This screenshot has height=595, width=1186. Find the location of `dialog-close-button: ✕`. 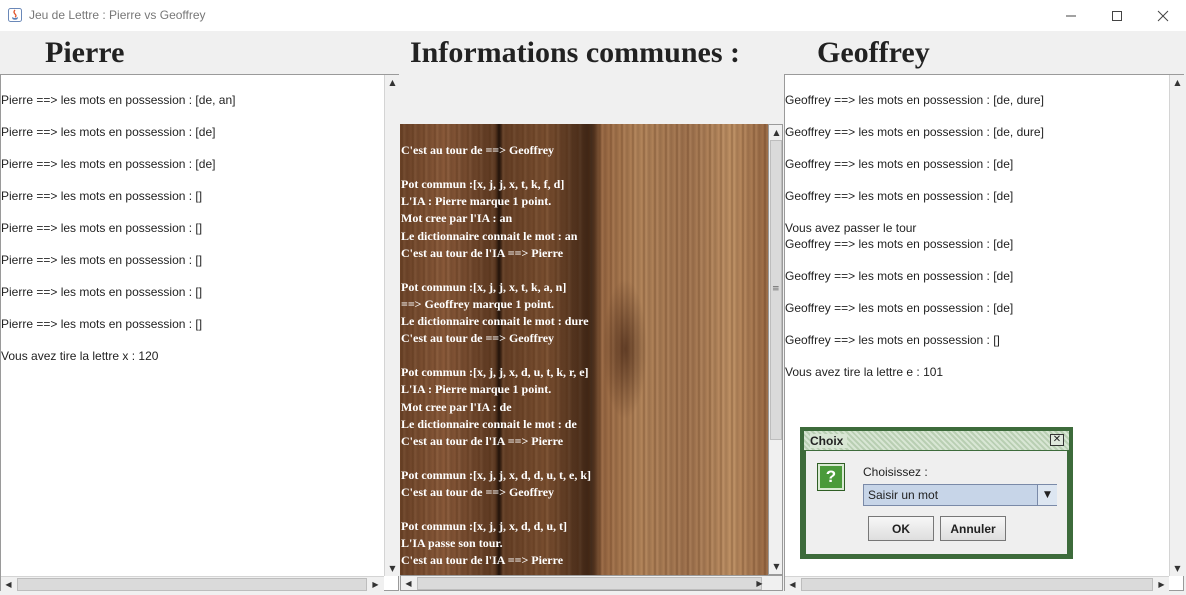

dialog-close-button: ✕ is located at coordinates (1057, 440).